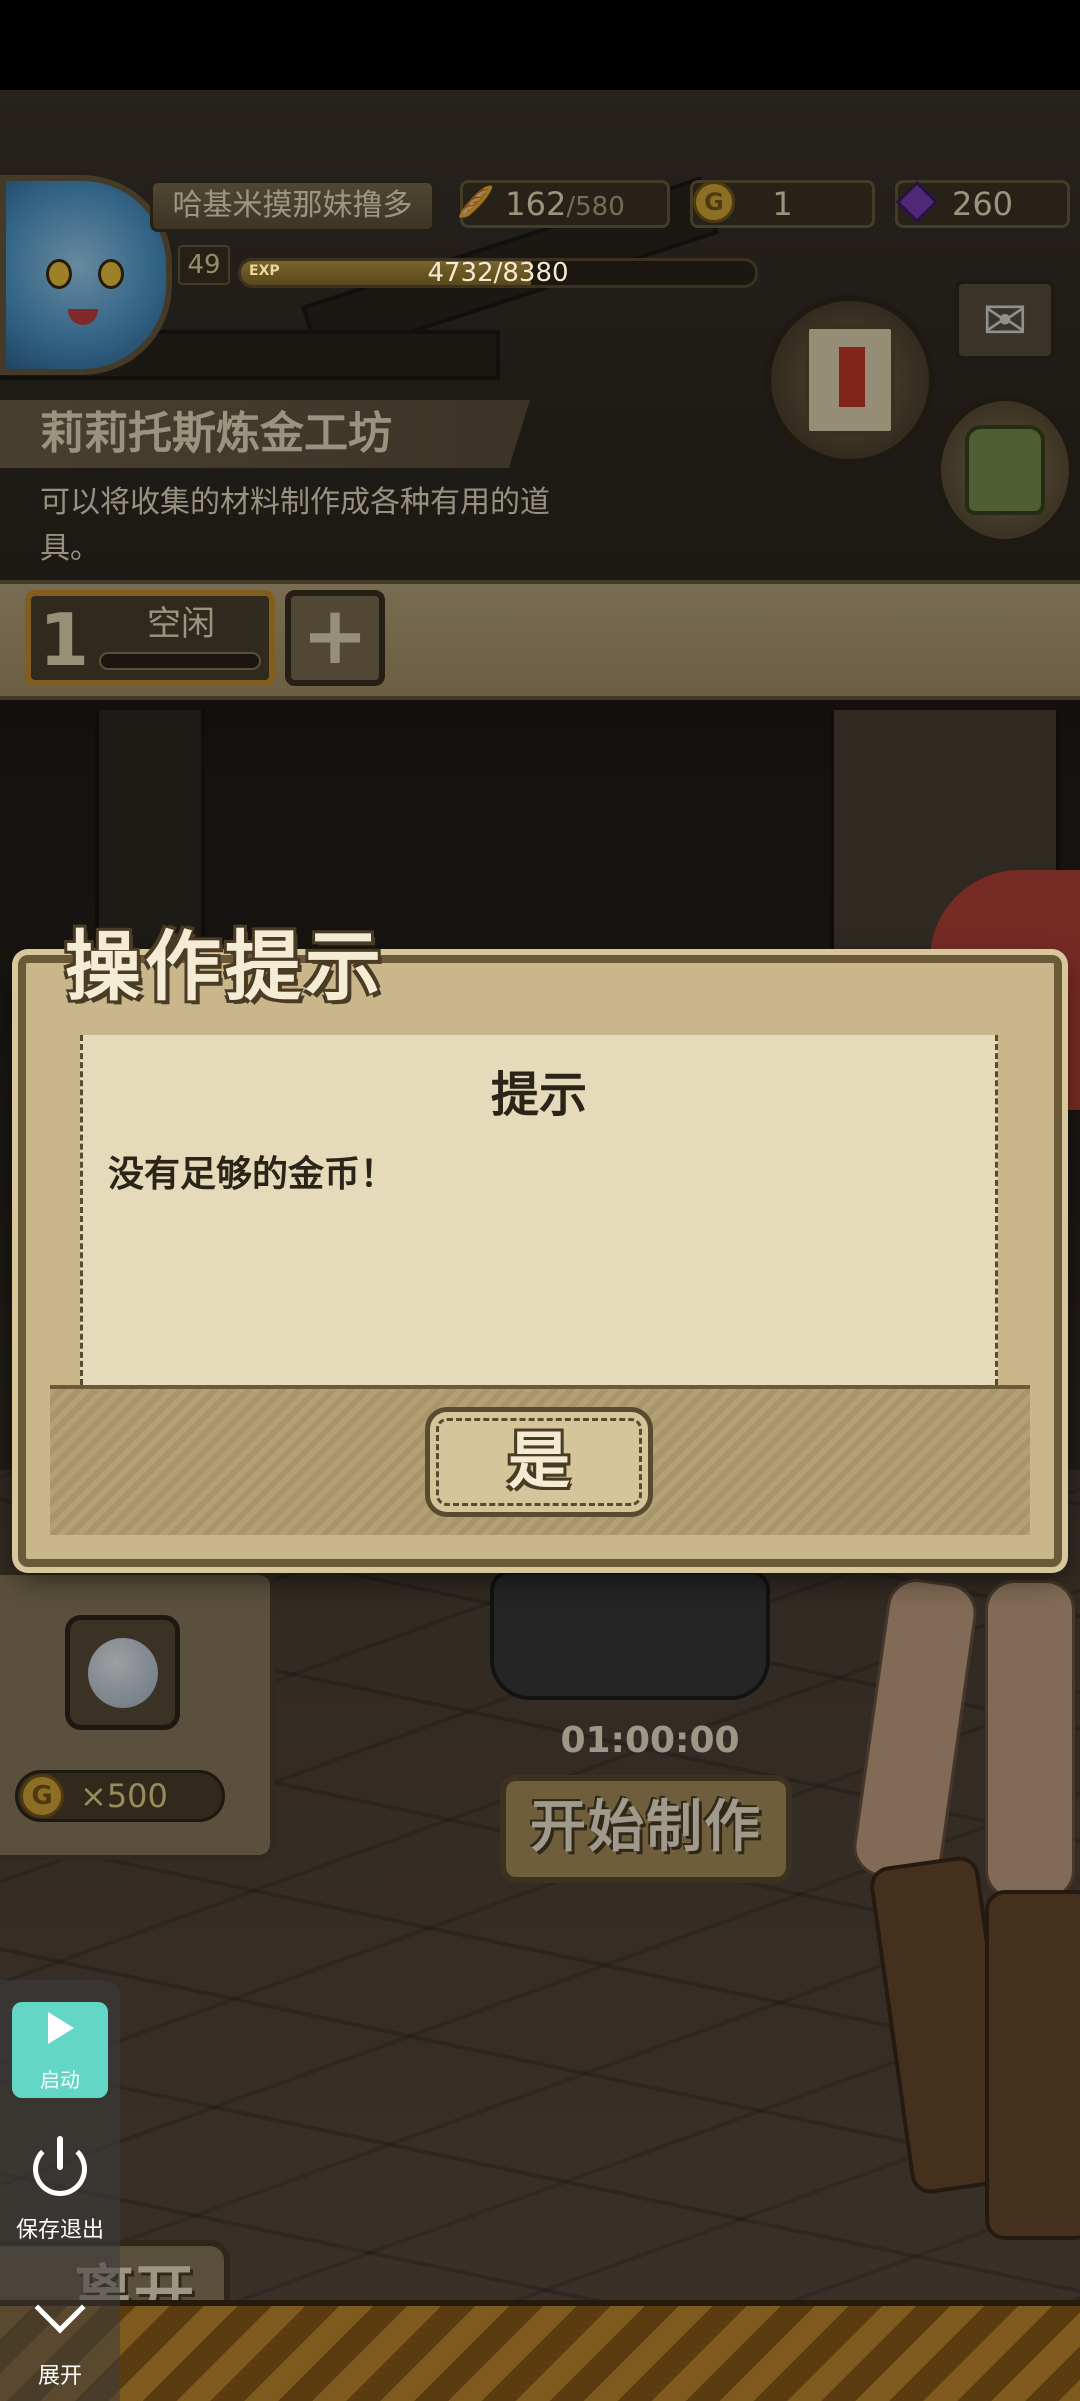 Image resolution: width=1080 pixels, height=2401 pixels. I want to click on assistant-start-label: 启动, so click(60, 2080).